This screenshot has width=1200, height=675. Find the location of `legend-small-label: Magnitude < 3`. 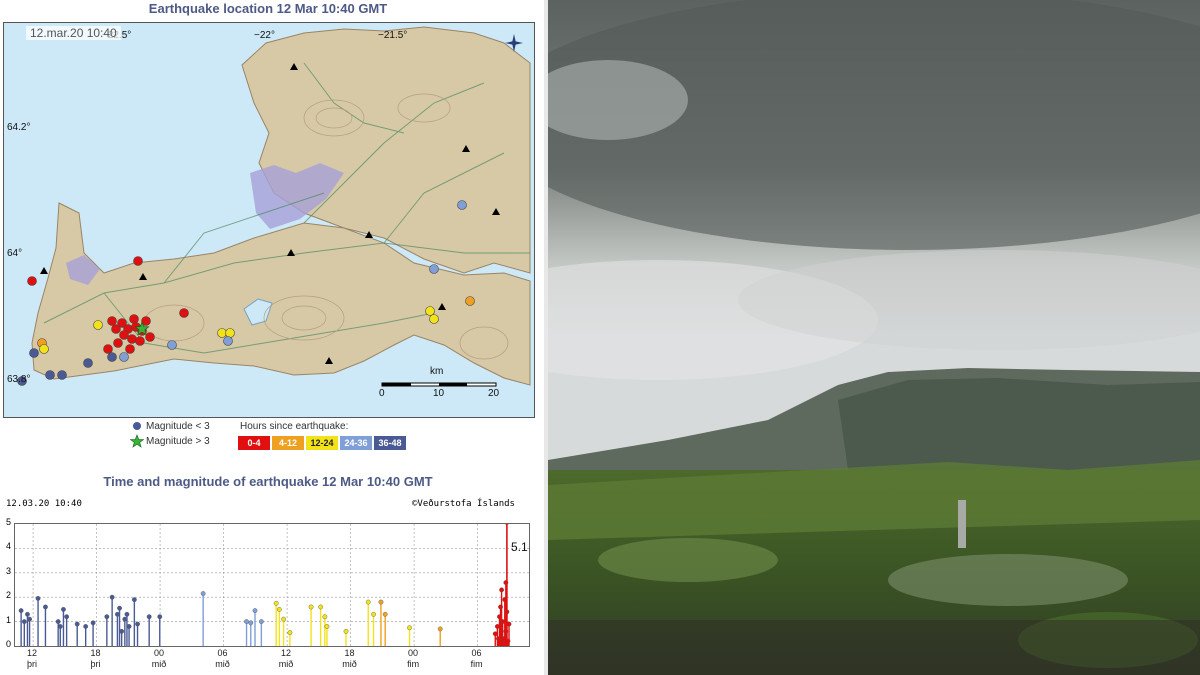

legend-small-label: Magnitude < 3 is located at coordinates (178, 426).